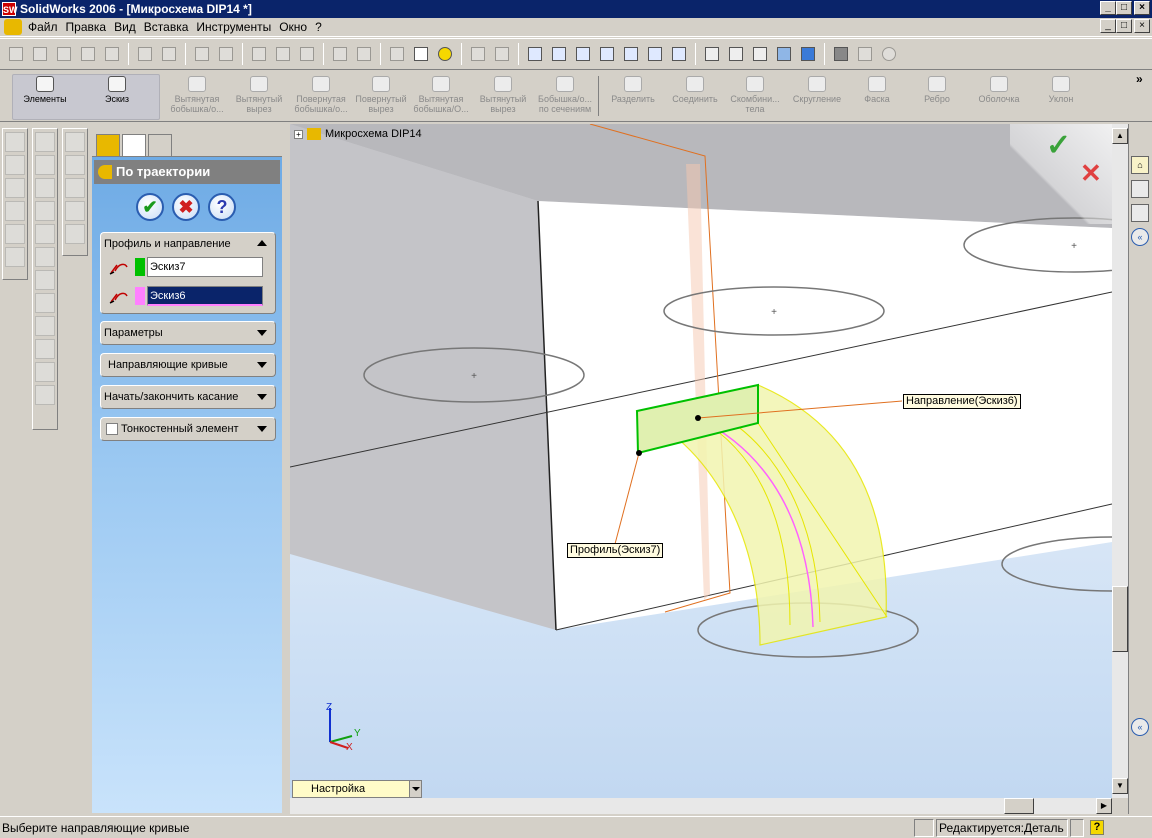  Describe the element at coordinates (15, 188) in the screenshot. I see `sweep-vert-icon` at that location.